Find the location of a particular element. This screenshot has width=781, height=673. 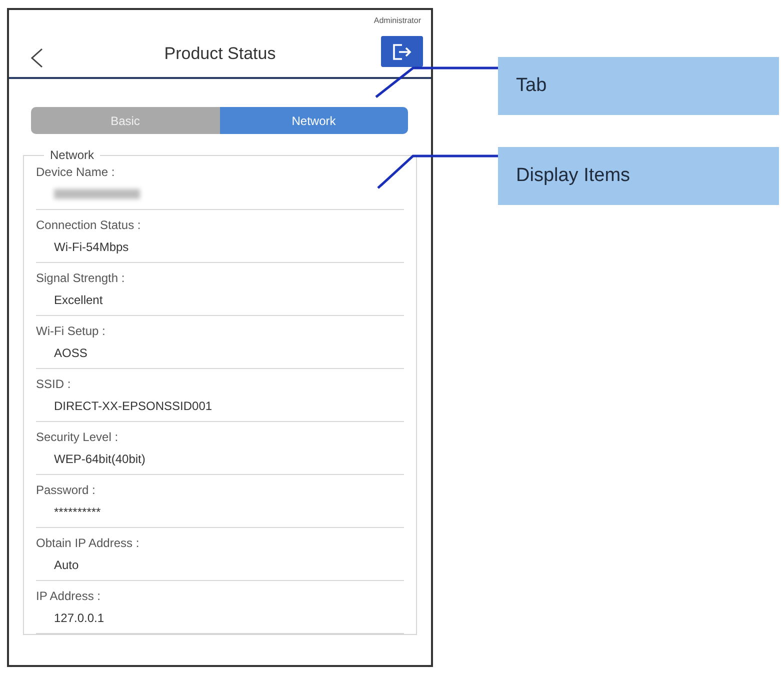

field-label: SSID : is located at coordinates (54, 384).